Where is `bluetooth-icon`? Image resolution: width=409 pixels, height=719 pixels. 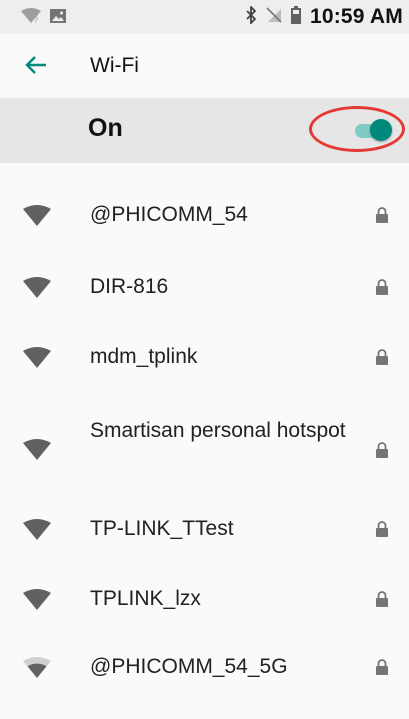 bluetooth-icon is located at coordinates (251, 16).